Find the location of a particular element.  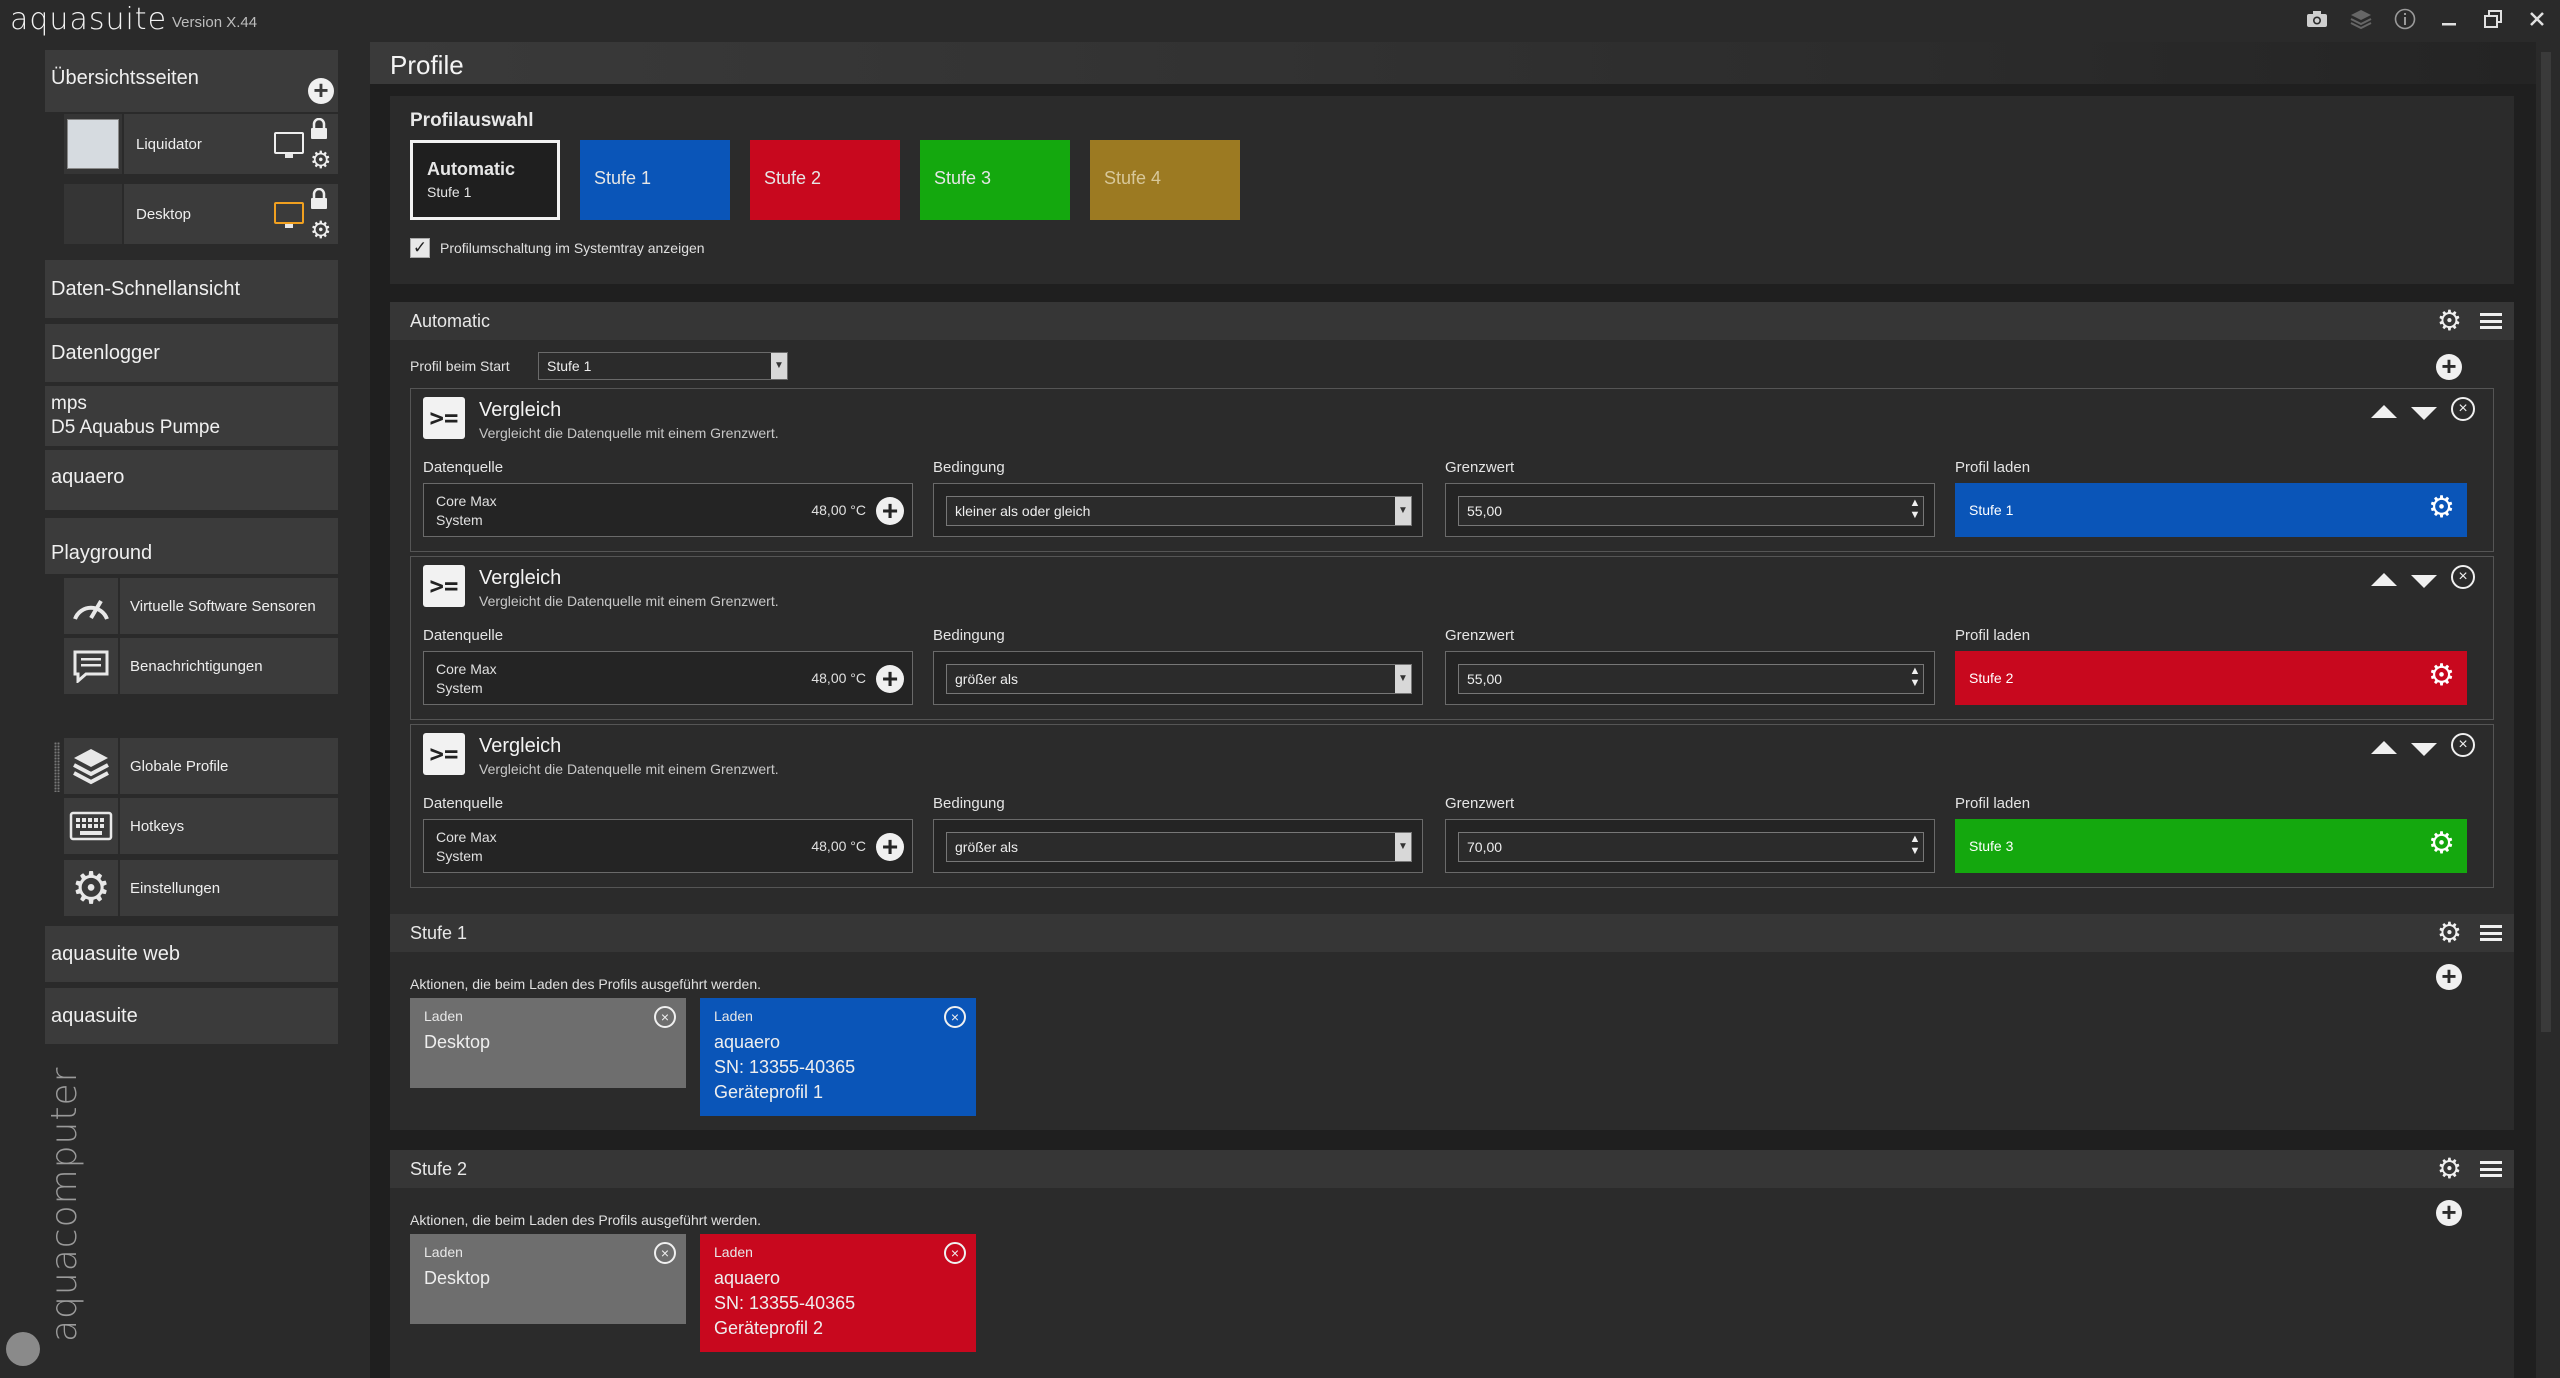

restore-icon is located at coordinates (2493, 19).